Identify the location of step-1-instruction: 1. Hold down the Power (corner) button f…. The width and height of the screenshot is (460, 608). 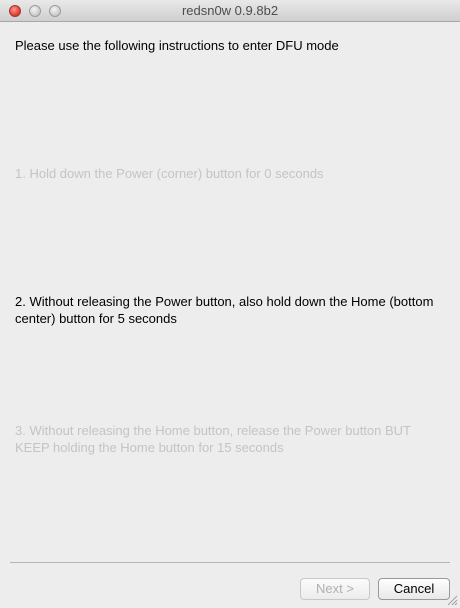
(169, 173).